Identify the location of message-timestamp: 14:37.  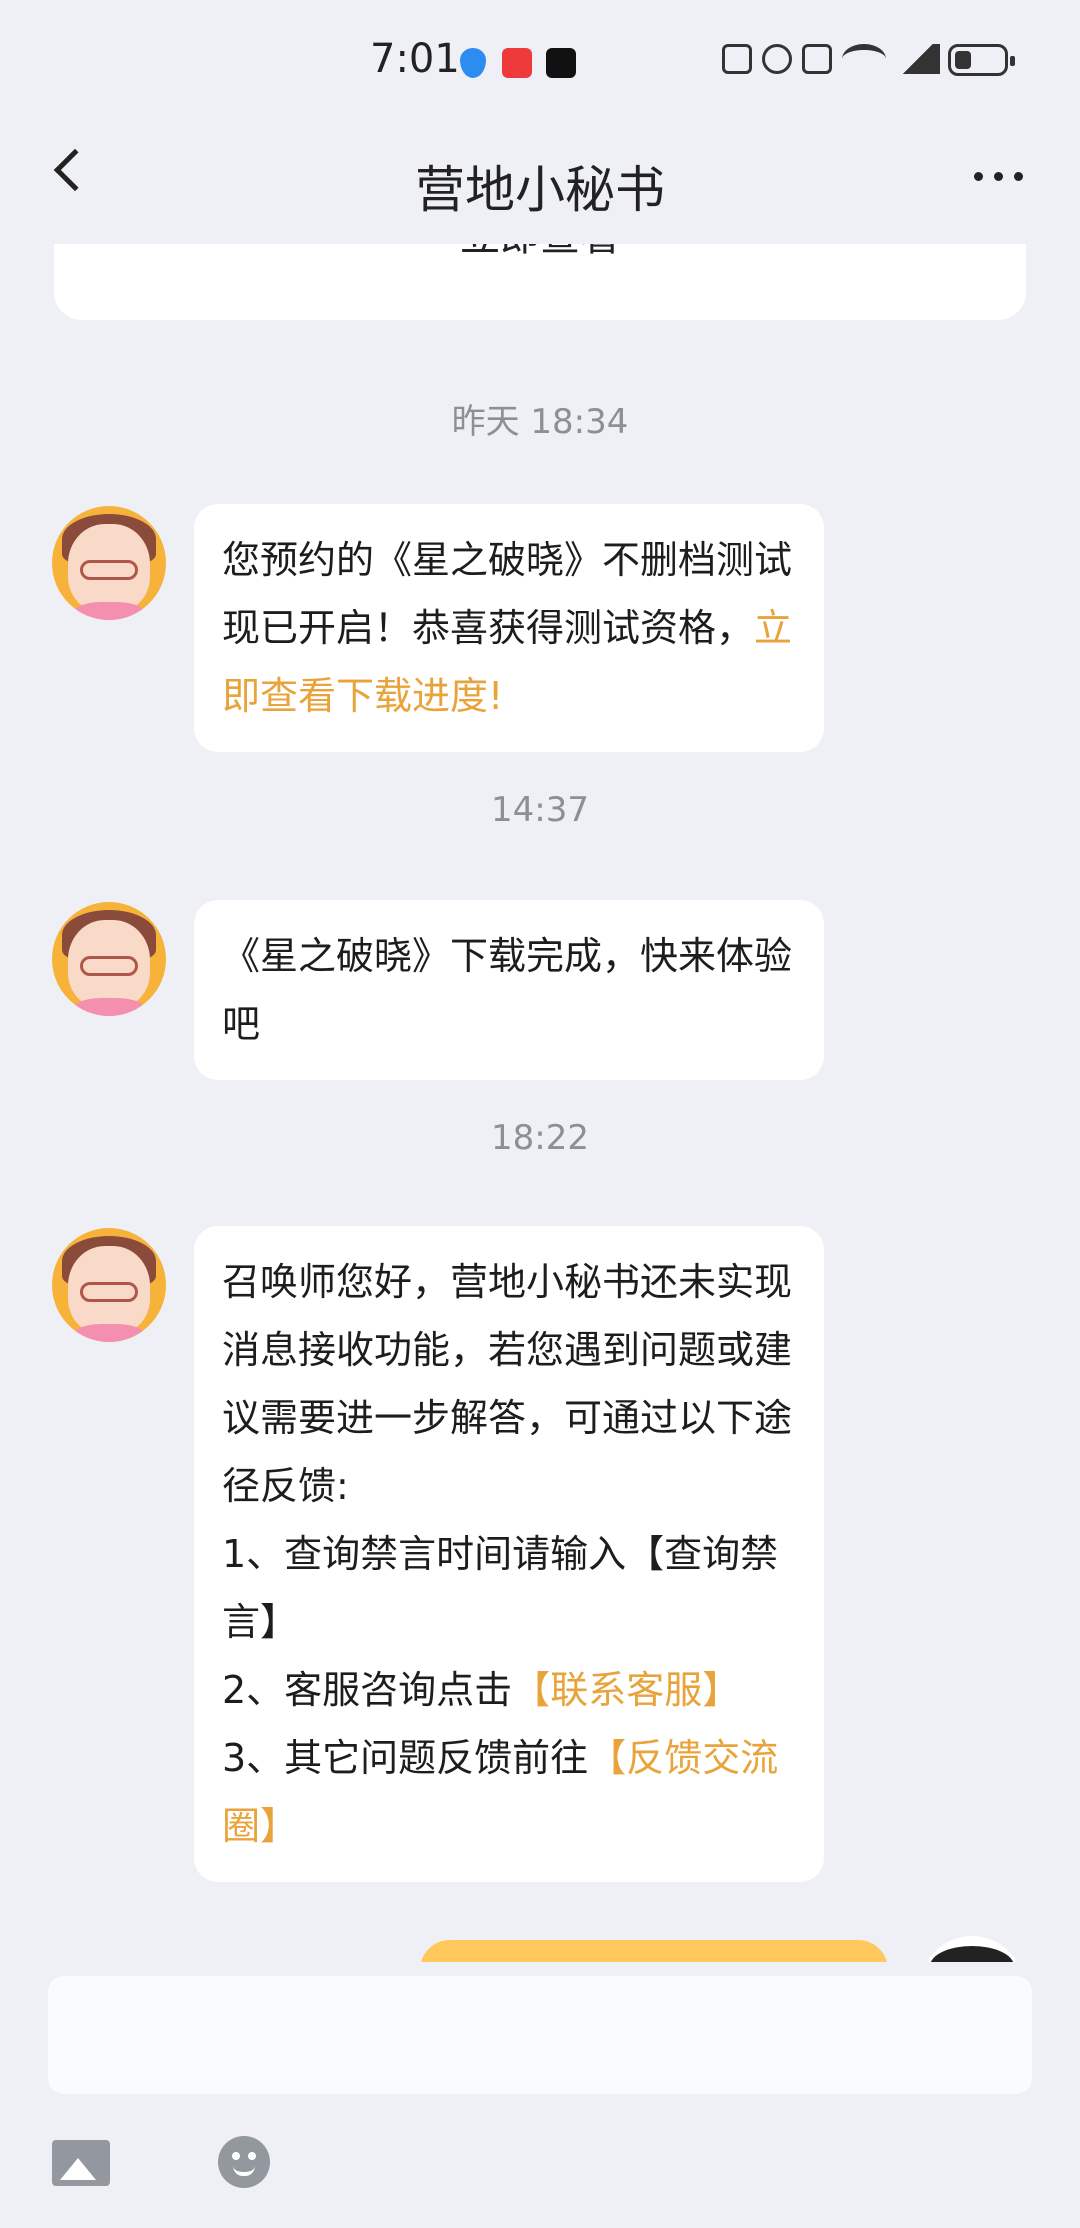
(540, 810).